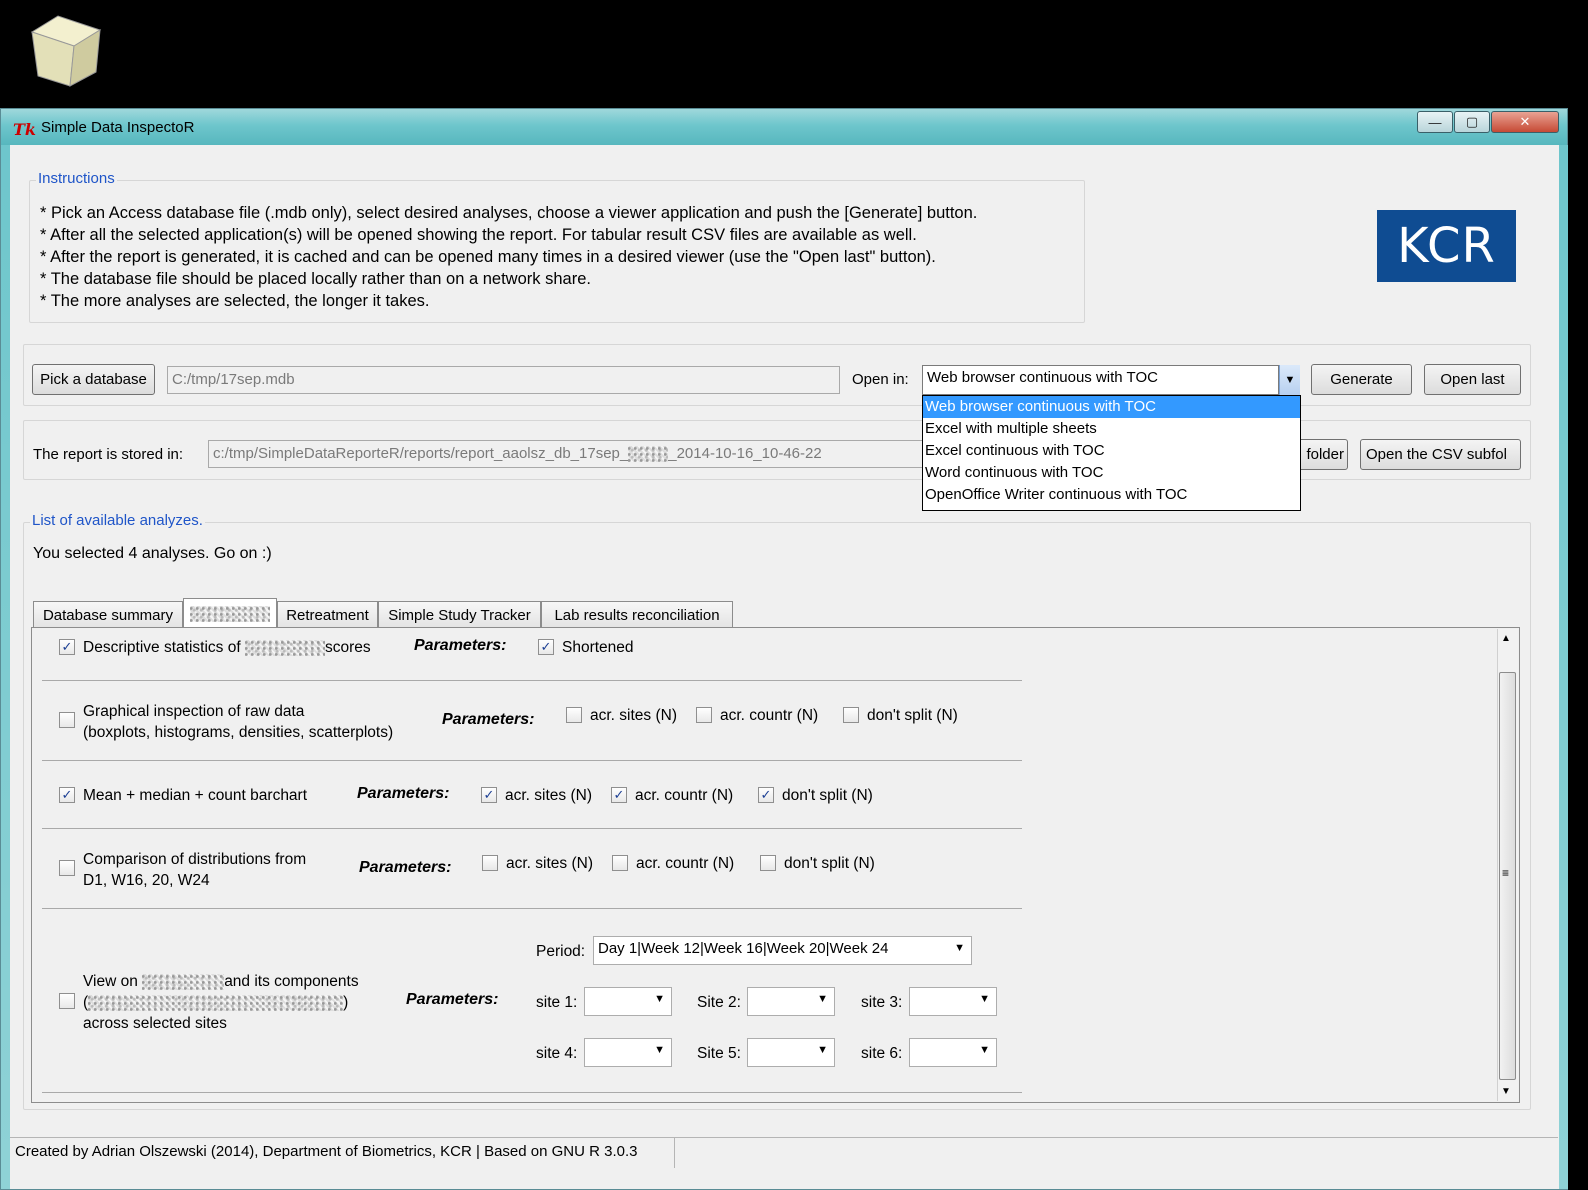 This screenshot has width=1588, height=1190. What do you see at coordinates (1440, 454) in the screenshot?
I see `open-csv-subfolder-button: Open the CSV subfol` at bounding box center [1440, 454].